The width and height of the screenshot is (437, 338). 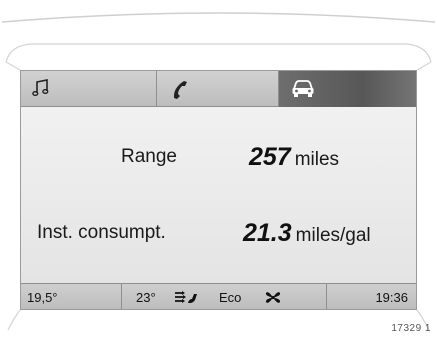 I want to click on outside-temperature: 19,5°, so click(x=71, y=296).